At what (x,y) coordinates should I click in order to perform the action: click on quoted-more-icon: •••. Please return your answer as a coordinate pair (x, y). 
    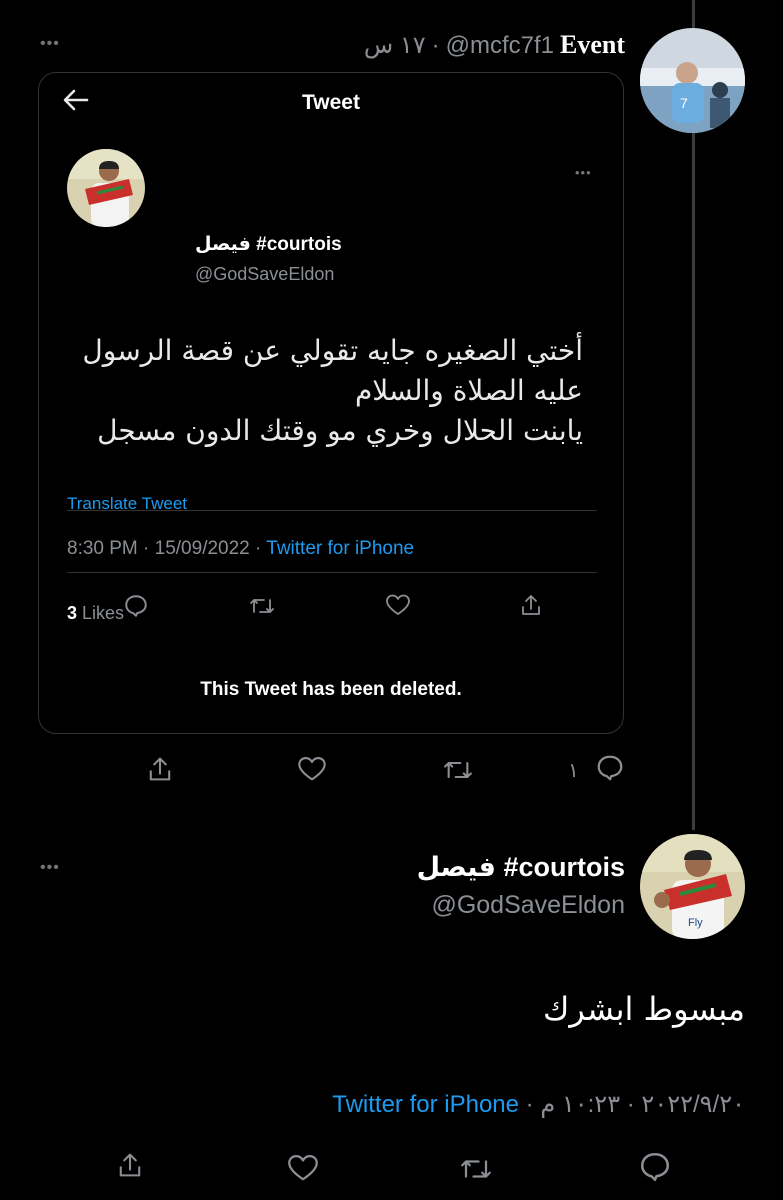
    Looking at the image, I should click on (583, 172).